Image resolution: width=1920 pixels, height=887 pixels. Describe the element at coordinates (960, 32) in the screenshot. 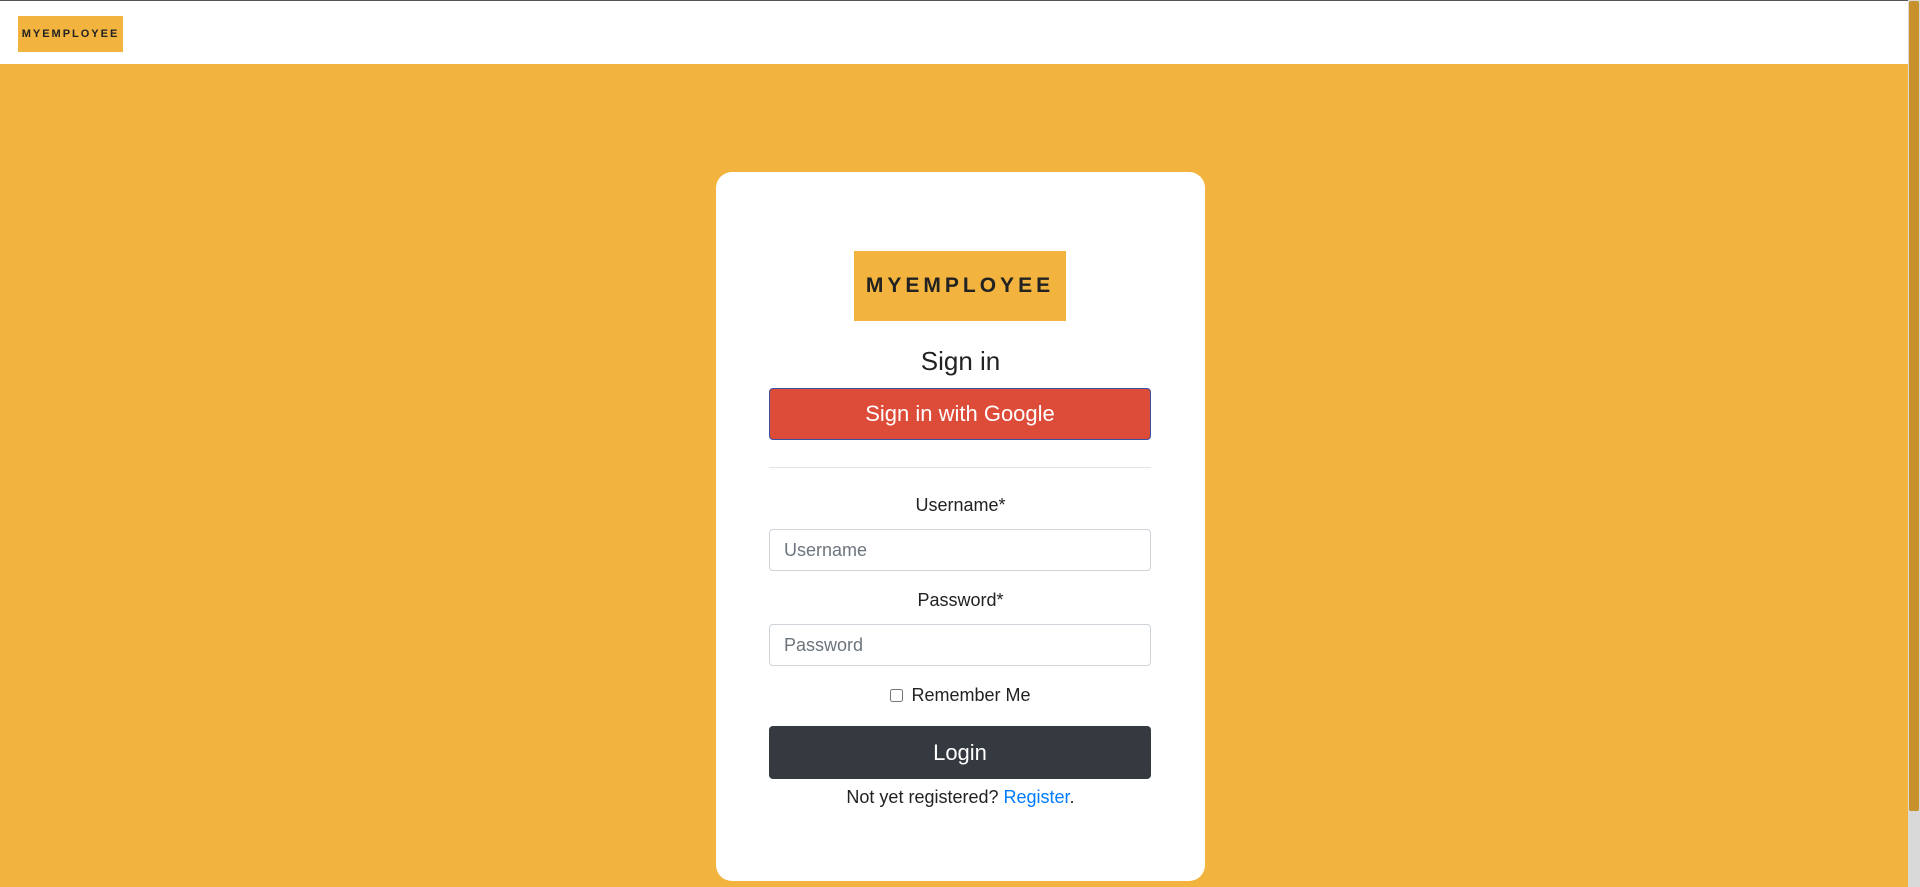

I see `top-navbar: MYEMPLOYEE` at that location.